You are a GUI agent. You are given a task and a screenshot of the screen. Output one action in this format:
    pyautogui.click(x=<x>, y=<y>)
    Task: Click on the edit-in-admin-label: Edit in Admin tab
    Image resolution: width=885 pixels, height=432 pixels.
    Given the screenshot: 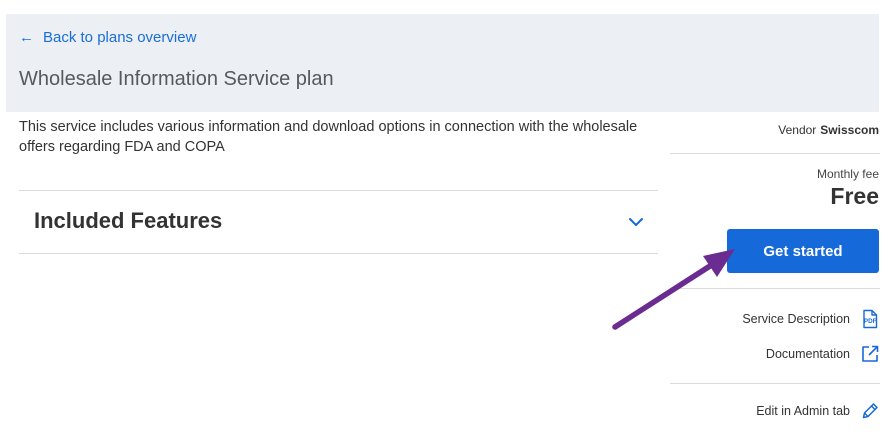 What is the action you would take?
    pyautogui.click(x=803, y=411)
    